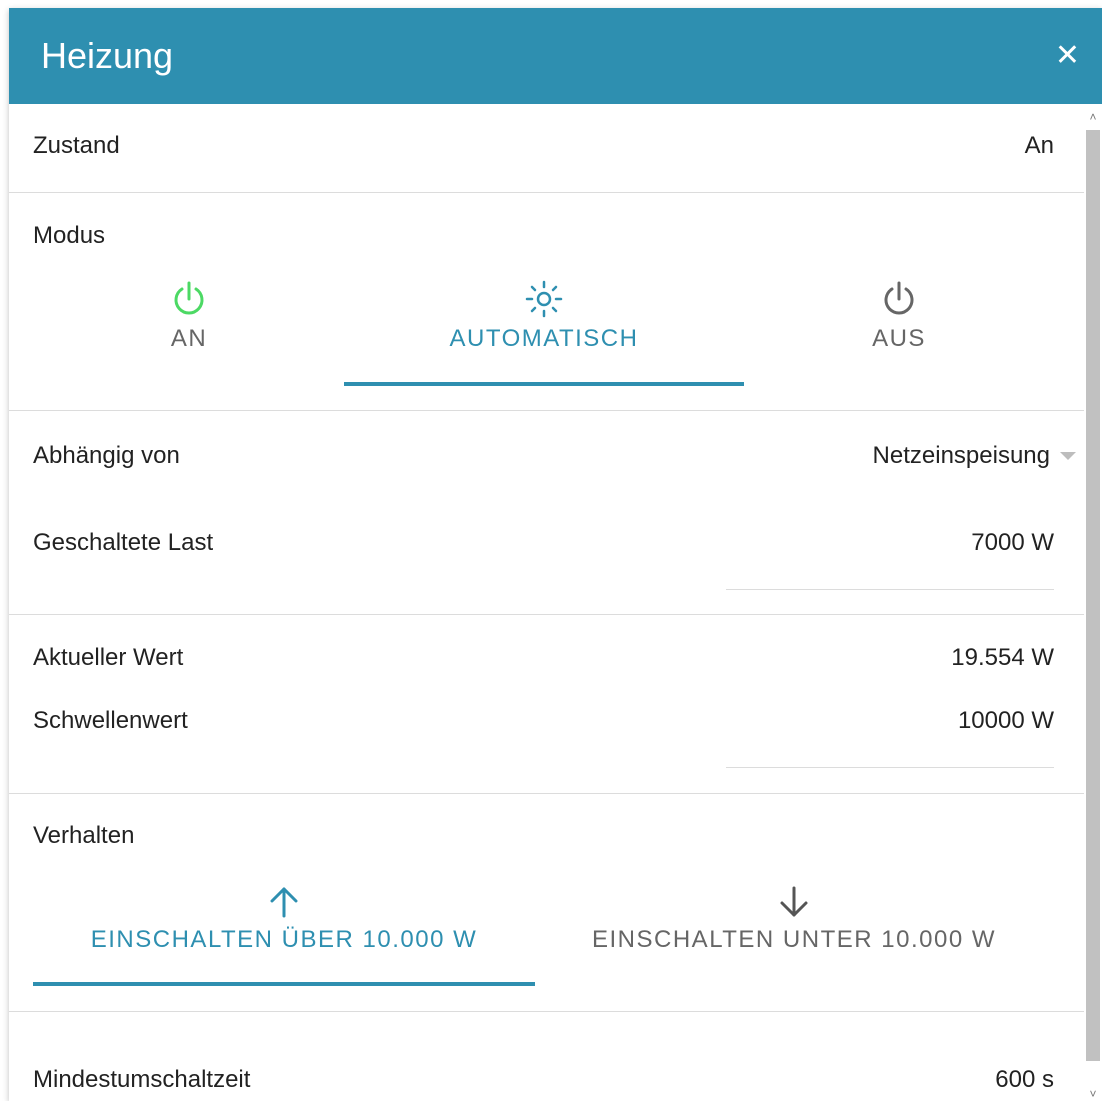 The width and height of the screenshot is (1102, 1101). Describe the element at coordinates (76, 145) in the screenshot. I see `state-label: Zustand` at that location.